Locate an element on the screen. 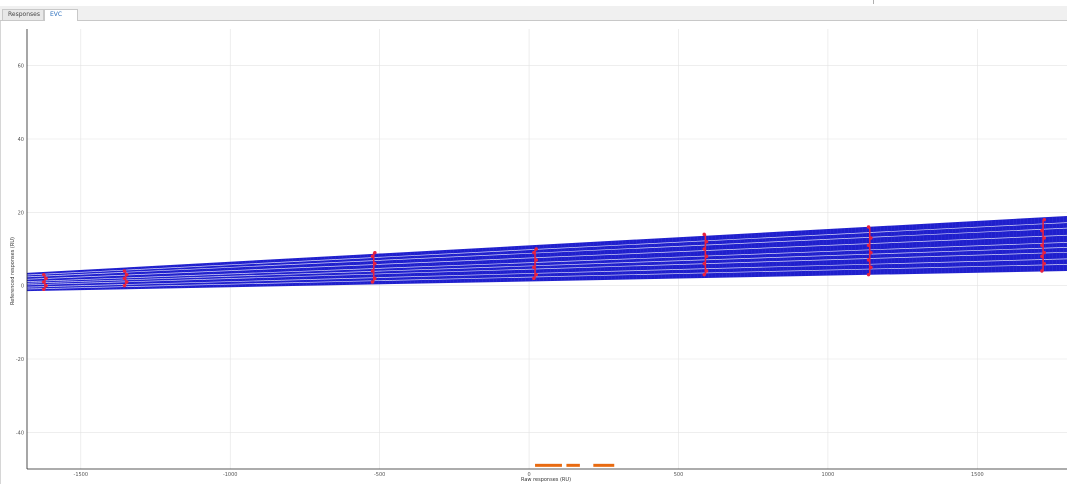  y-tick-label-2: 0 is located at coordinates (22, 287).